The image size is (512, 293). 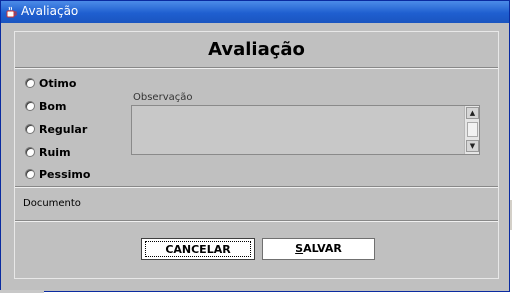 I want to click on page-title: Avaliação, so click(x=256, y=49).